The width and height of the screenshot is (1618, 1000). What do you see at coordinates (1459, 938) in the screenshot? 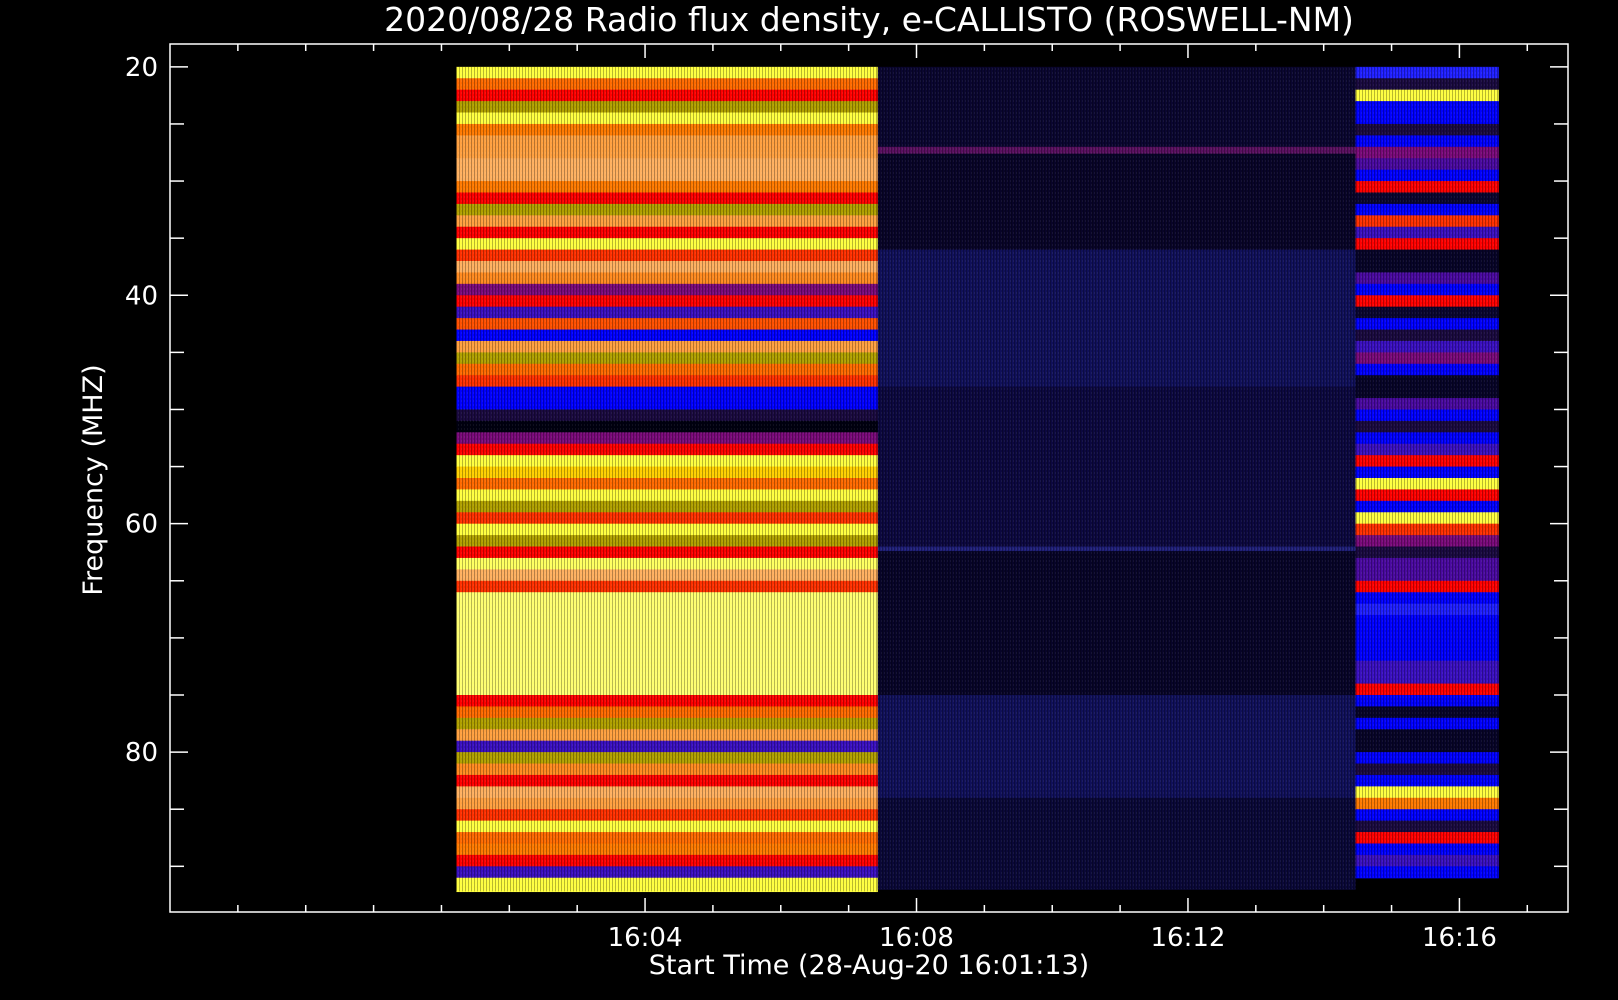
I see `x-tick-label: 16:16` at bounding box center [1459, 938].